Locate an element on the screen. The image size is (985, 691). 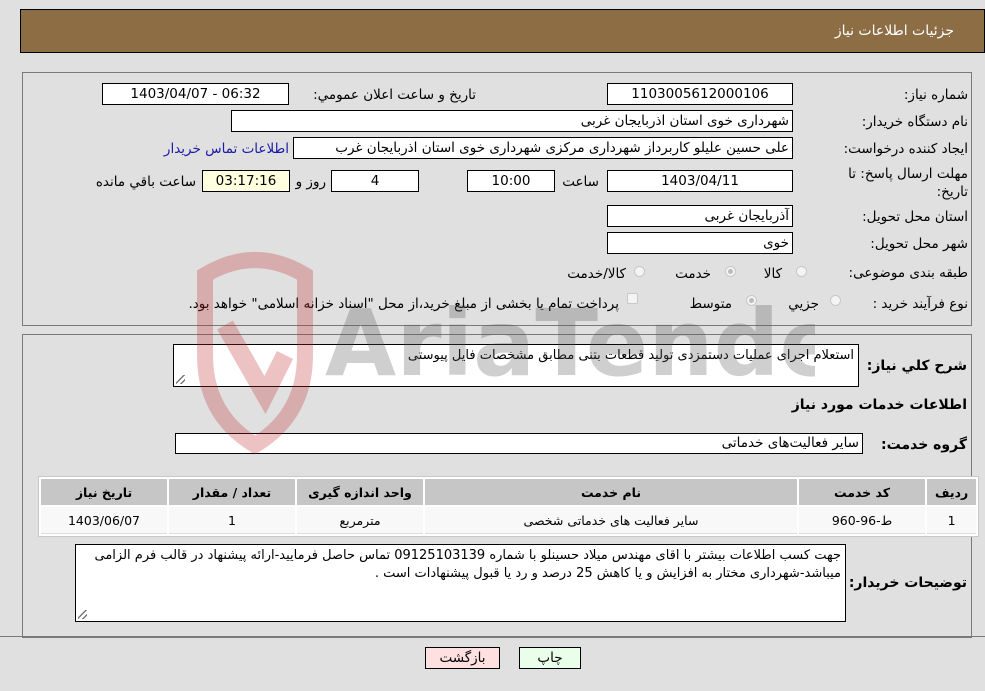
back-button: بازگشت is located at coordinates (462, 658).